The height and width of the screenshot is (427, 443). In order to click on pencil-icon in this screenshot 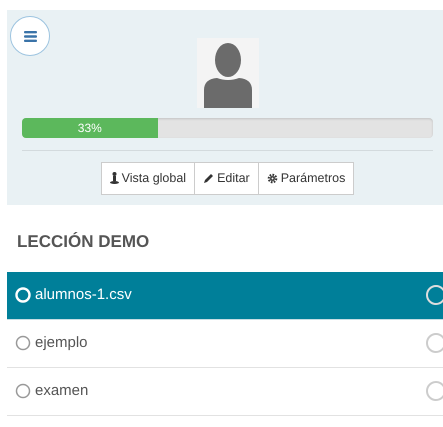, I will do `click(208, 178)`.